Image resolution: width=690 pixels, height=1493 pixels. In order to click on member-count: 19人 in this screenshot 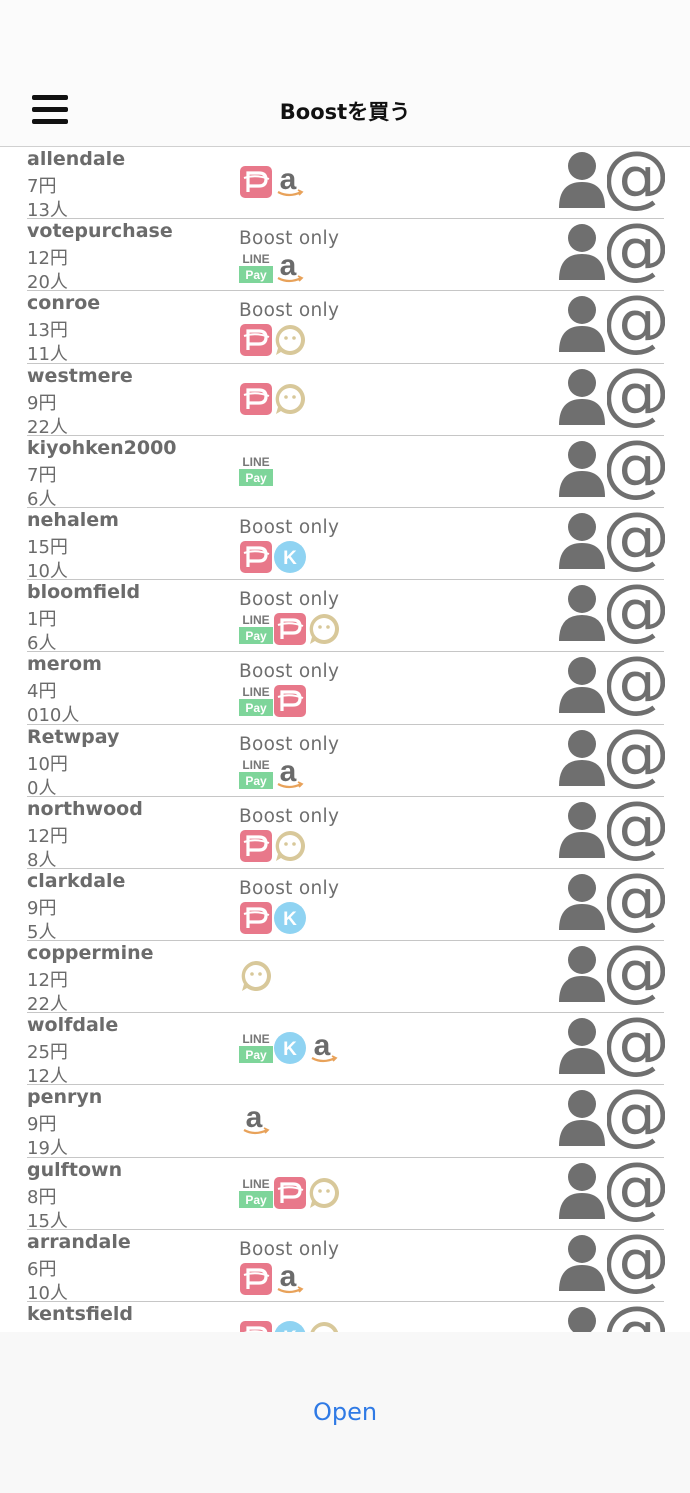, I will do `click(47, 1149)`.